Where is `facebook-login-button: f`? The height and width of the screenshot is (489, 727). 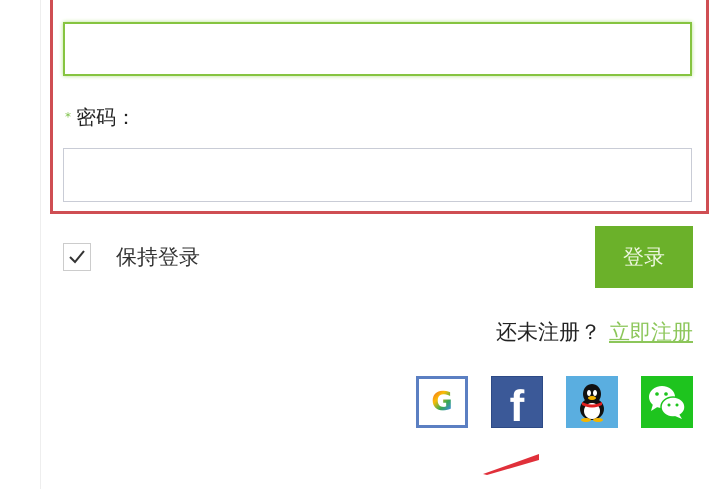
facebook-login-button: f is located at coordinates (517, 402).